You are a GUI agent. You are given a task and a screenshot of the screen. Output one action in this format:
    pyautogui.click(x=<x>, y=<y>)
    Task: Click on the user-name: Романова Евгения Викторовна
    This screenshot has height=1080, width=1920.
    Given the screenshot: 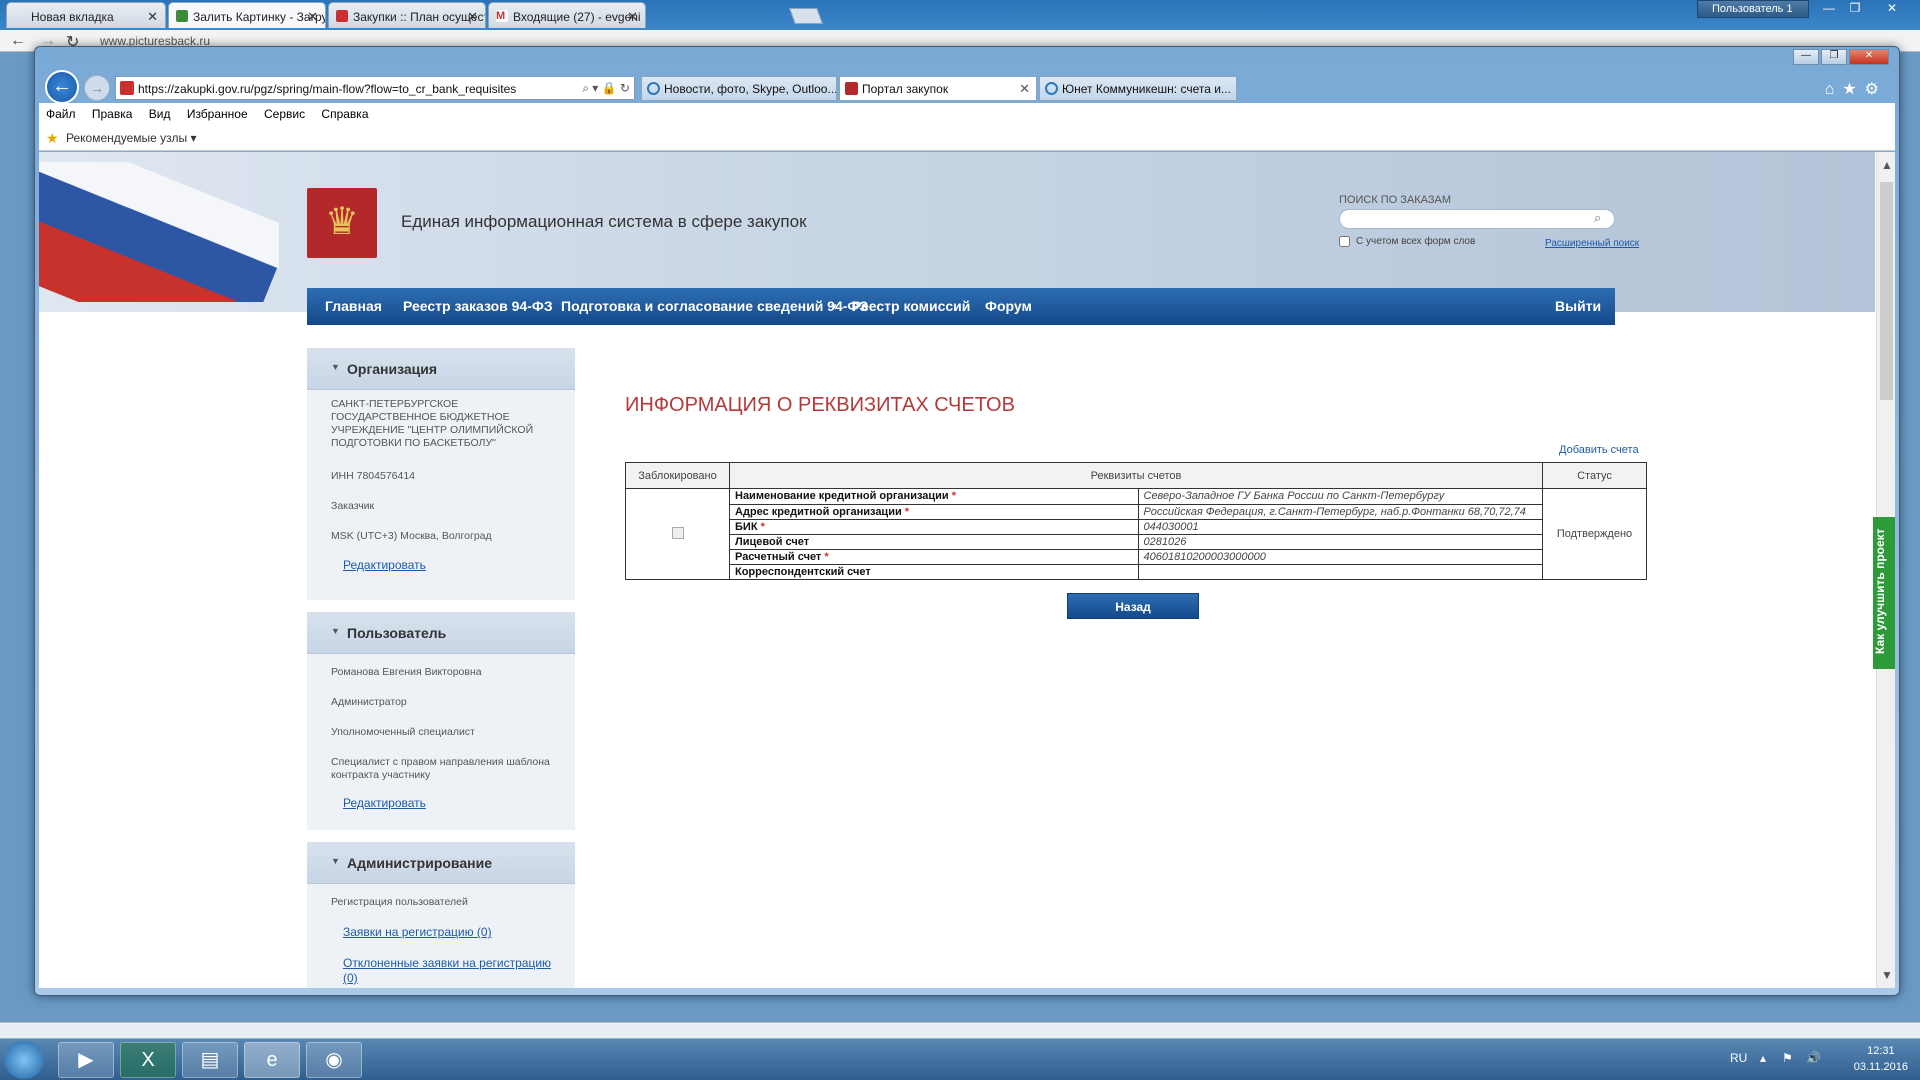 What is the action you would take?
    pyautogui.click(x=406, y=672)
    